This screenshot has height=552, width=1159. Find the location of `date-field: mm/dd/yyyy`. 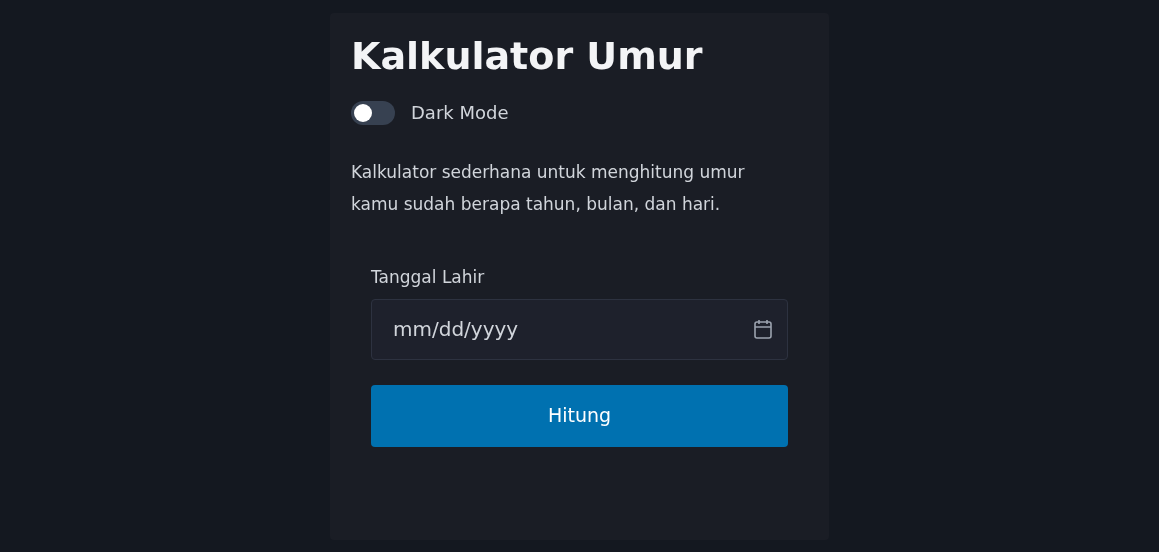

date-field: mm/dd/yyyy is located at coordinates (579, 329).